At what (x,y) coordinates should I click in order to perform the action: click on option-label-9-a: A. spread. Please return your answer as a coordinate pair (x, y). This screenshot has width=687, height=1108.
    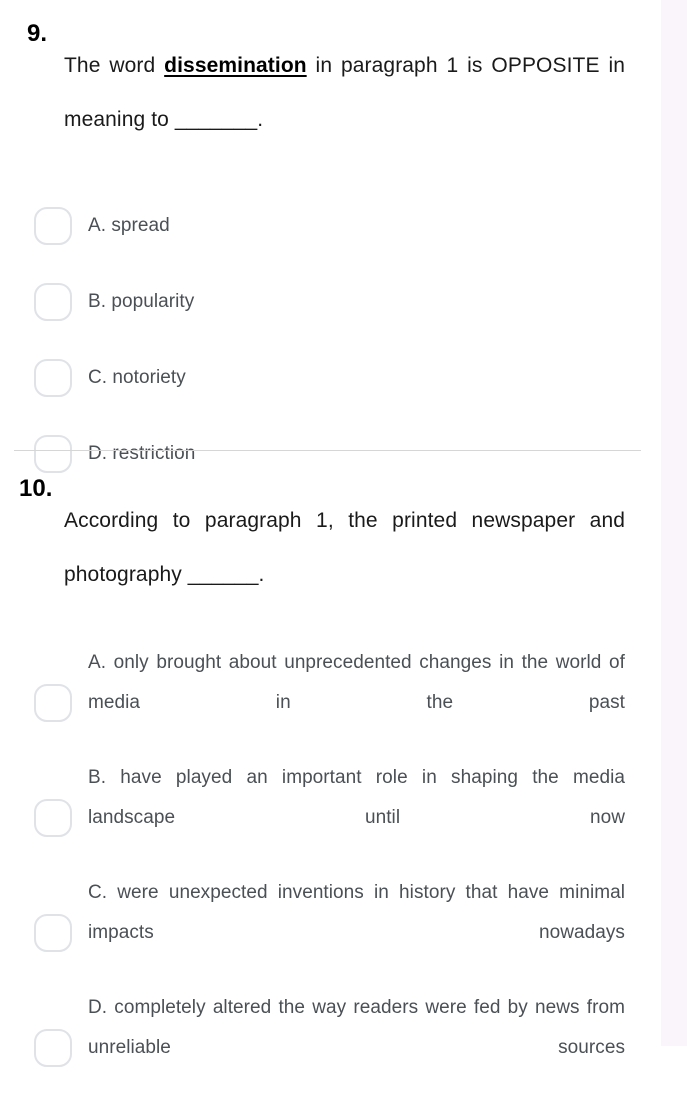
    Looking at the image, I should click on (129, 225).